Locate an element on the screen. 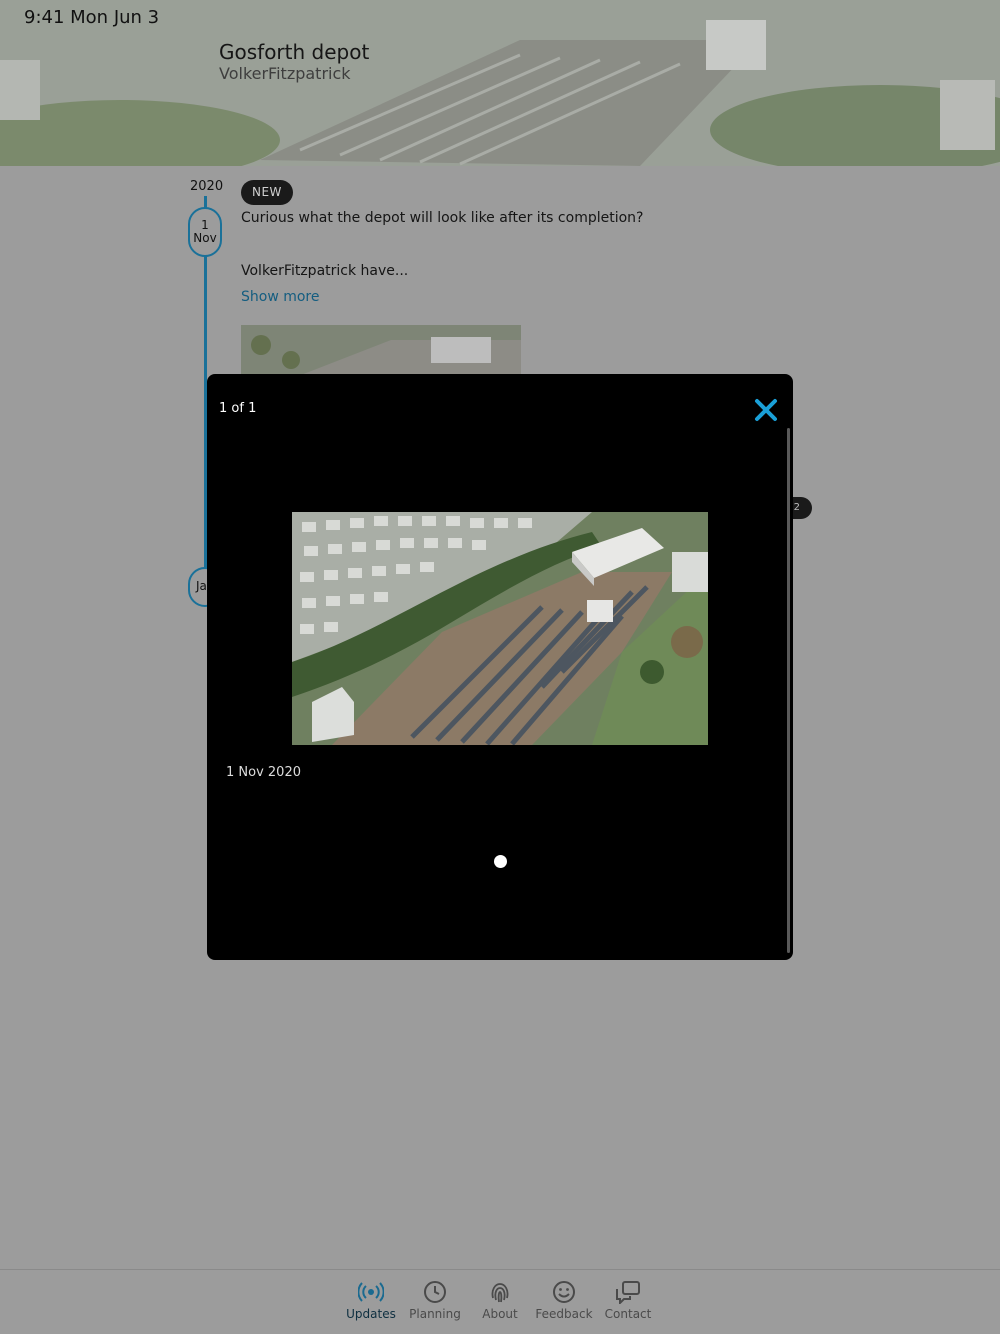 The height and width of the screenshot is (1334, 1000). tab-label-feedback: Feedback is located at coordinates (564, 1314).